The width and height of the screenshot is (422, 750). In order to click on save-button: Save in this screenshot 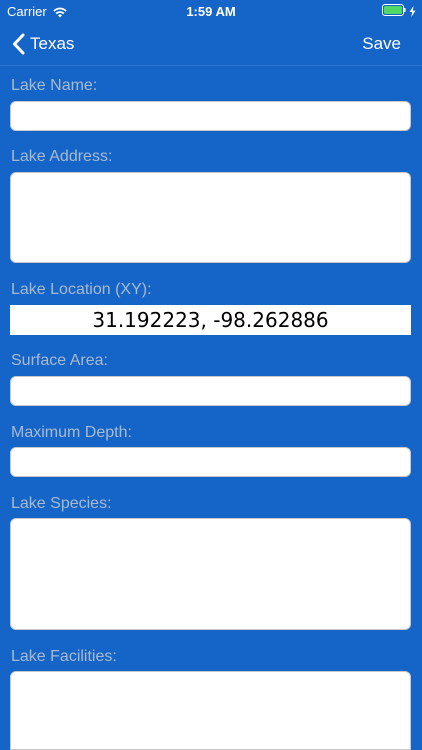, I will do `click(381, 43)`.